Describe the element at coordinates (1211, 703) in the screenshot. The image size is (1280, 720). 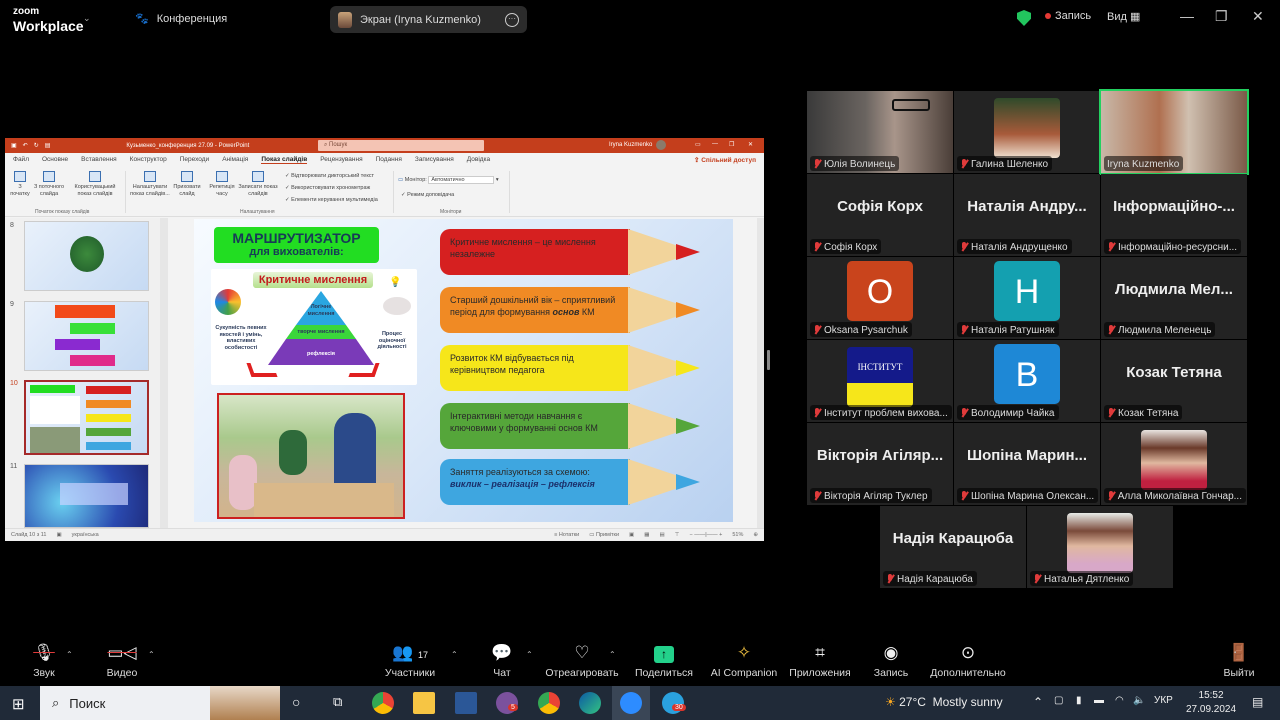
I see `clock: 15:52 27.09.2024` at that location.